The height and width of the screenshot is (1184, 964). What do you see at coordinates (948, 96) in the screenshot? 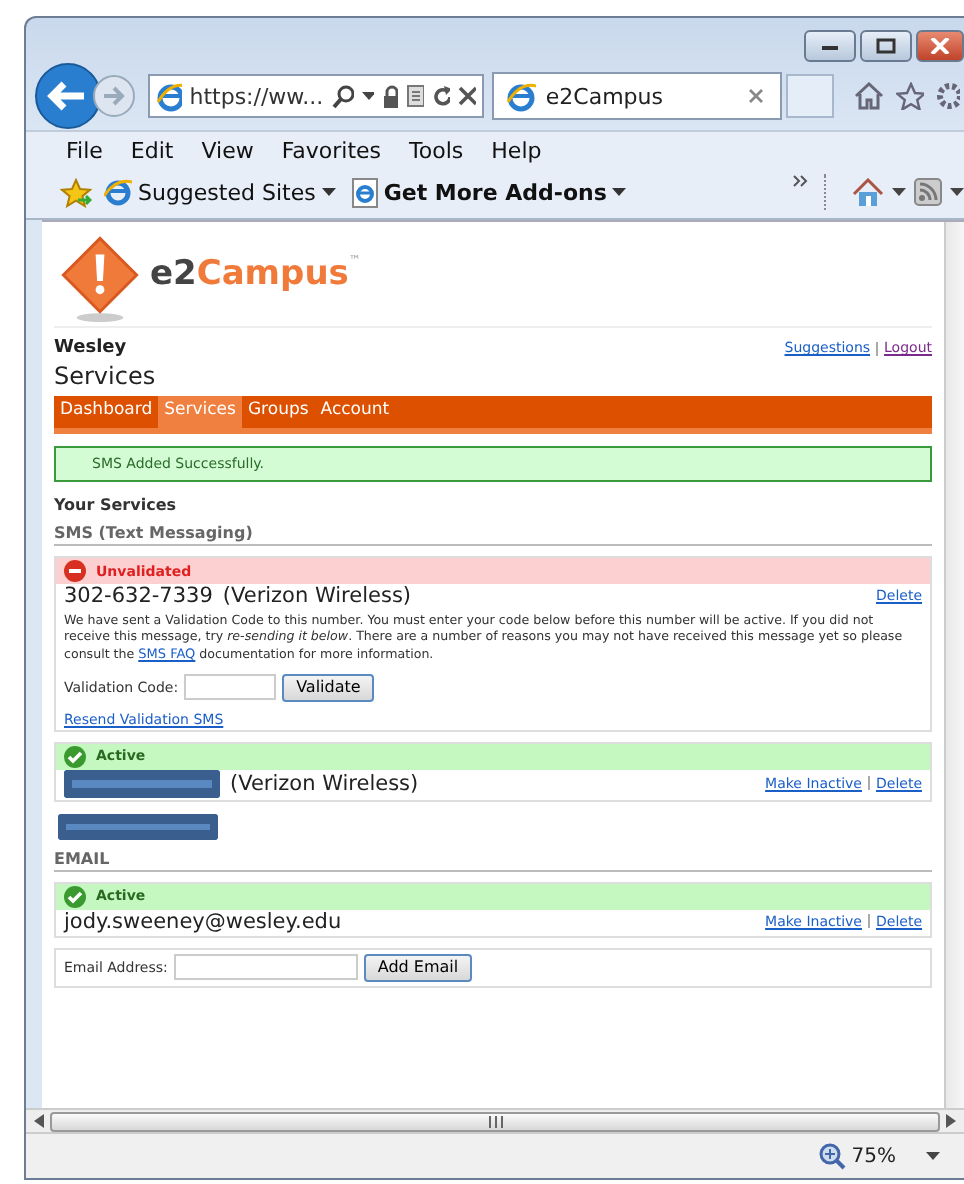
I see `settings-icon` at bounding box center [948, 96].